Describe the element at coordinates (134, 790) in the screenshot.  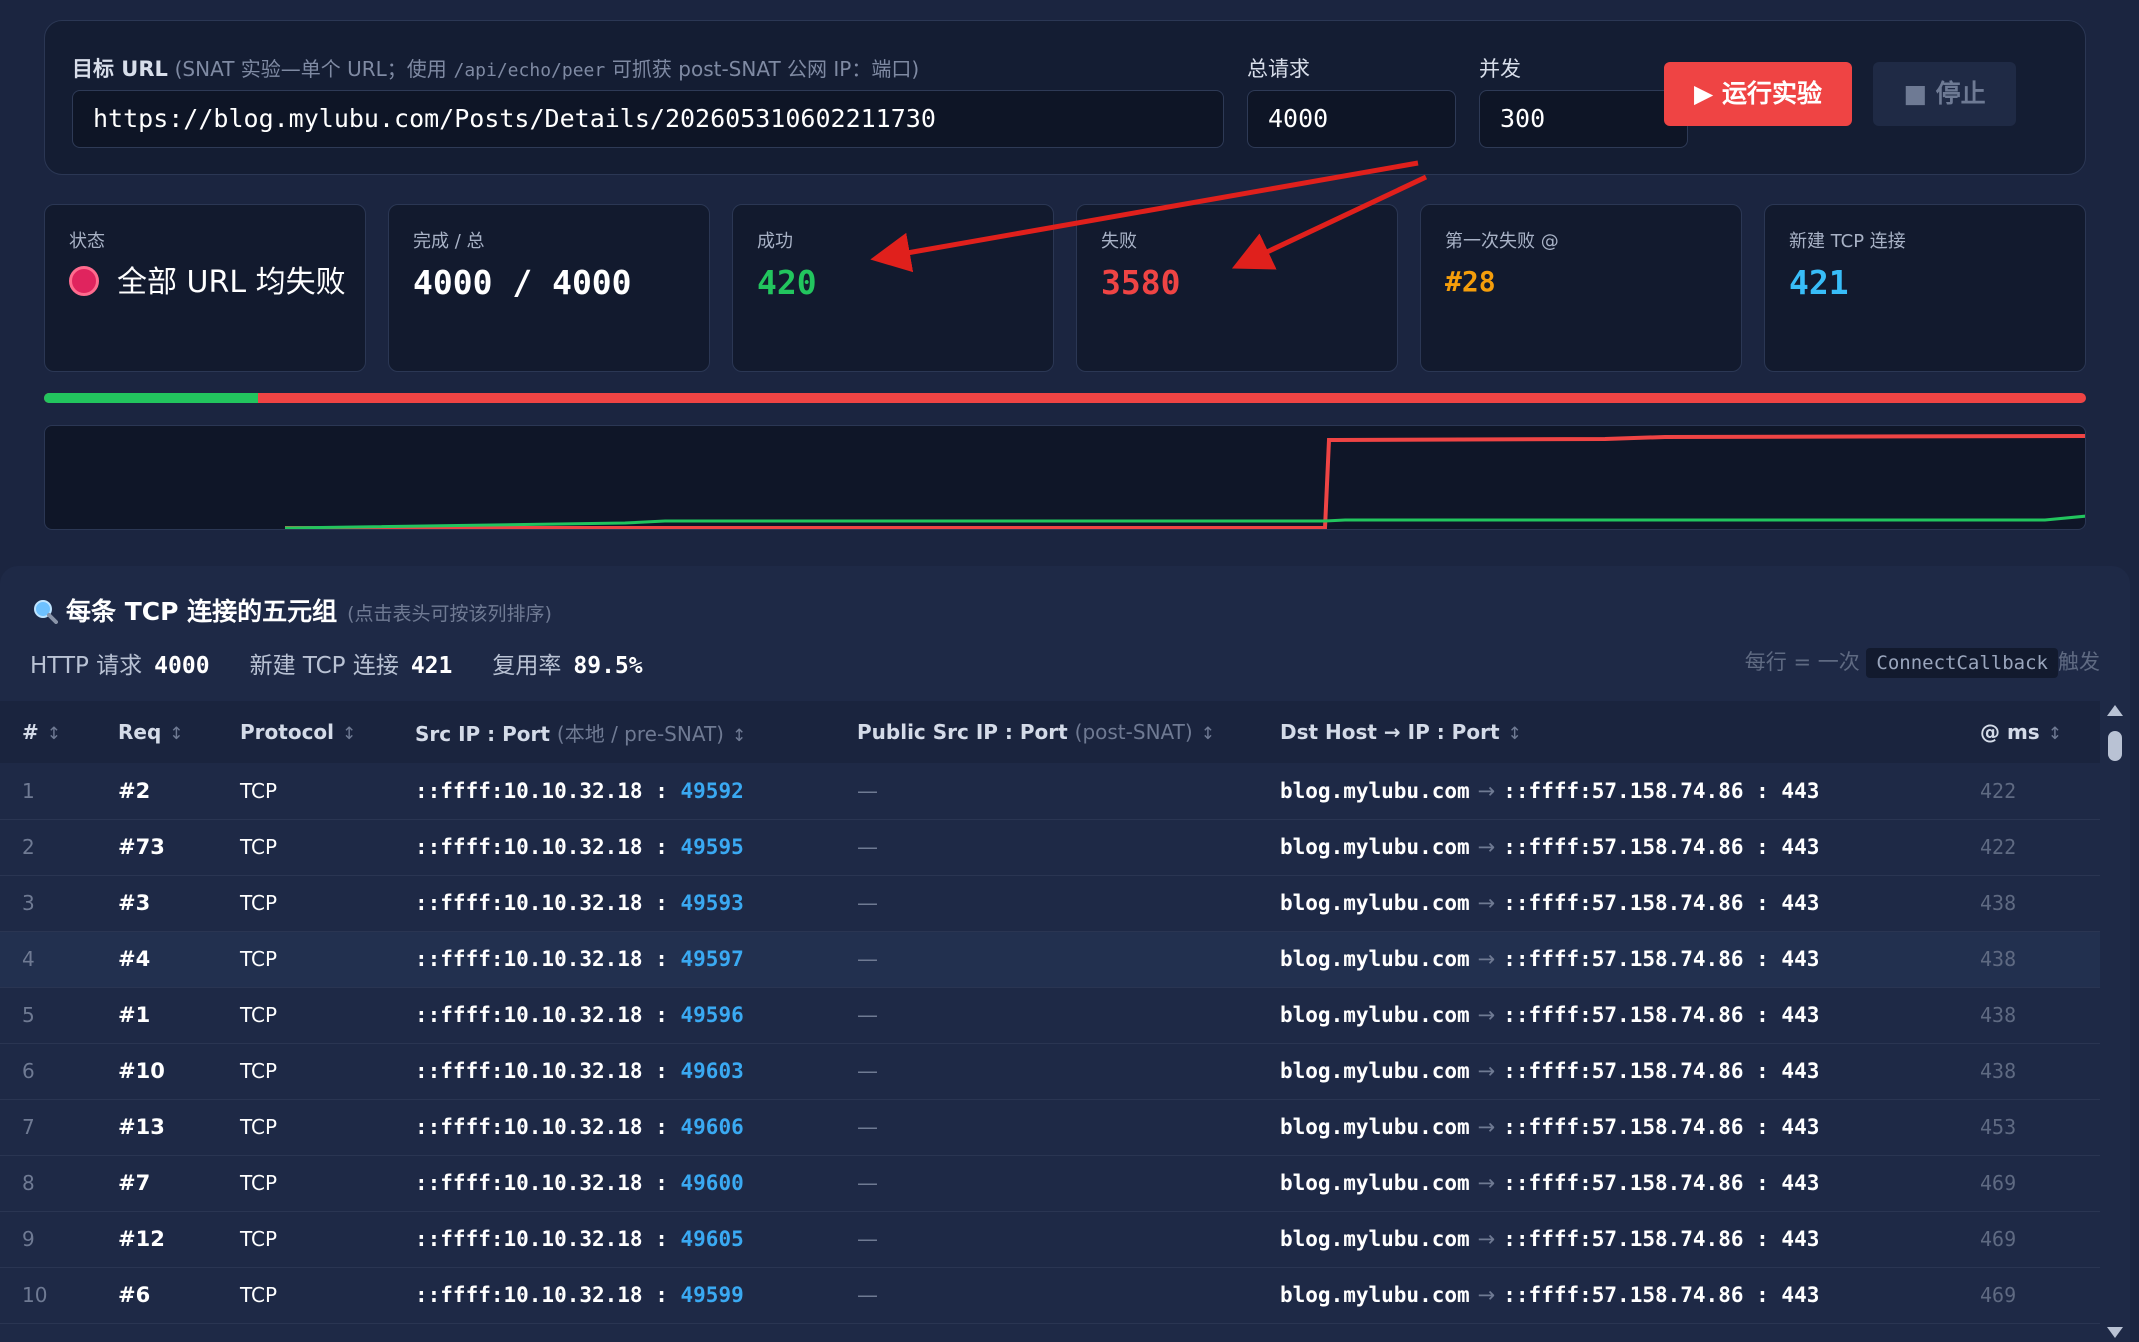
I see `row-req: #2` at that location.